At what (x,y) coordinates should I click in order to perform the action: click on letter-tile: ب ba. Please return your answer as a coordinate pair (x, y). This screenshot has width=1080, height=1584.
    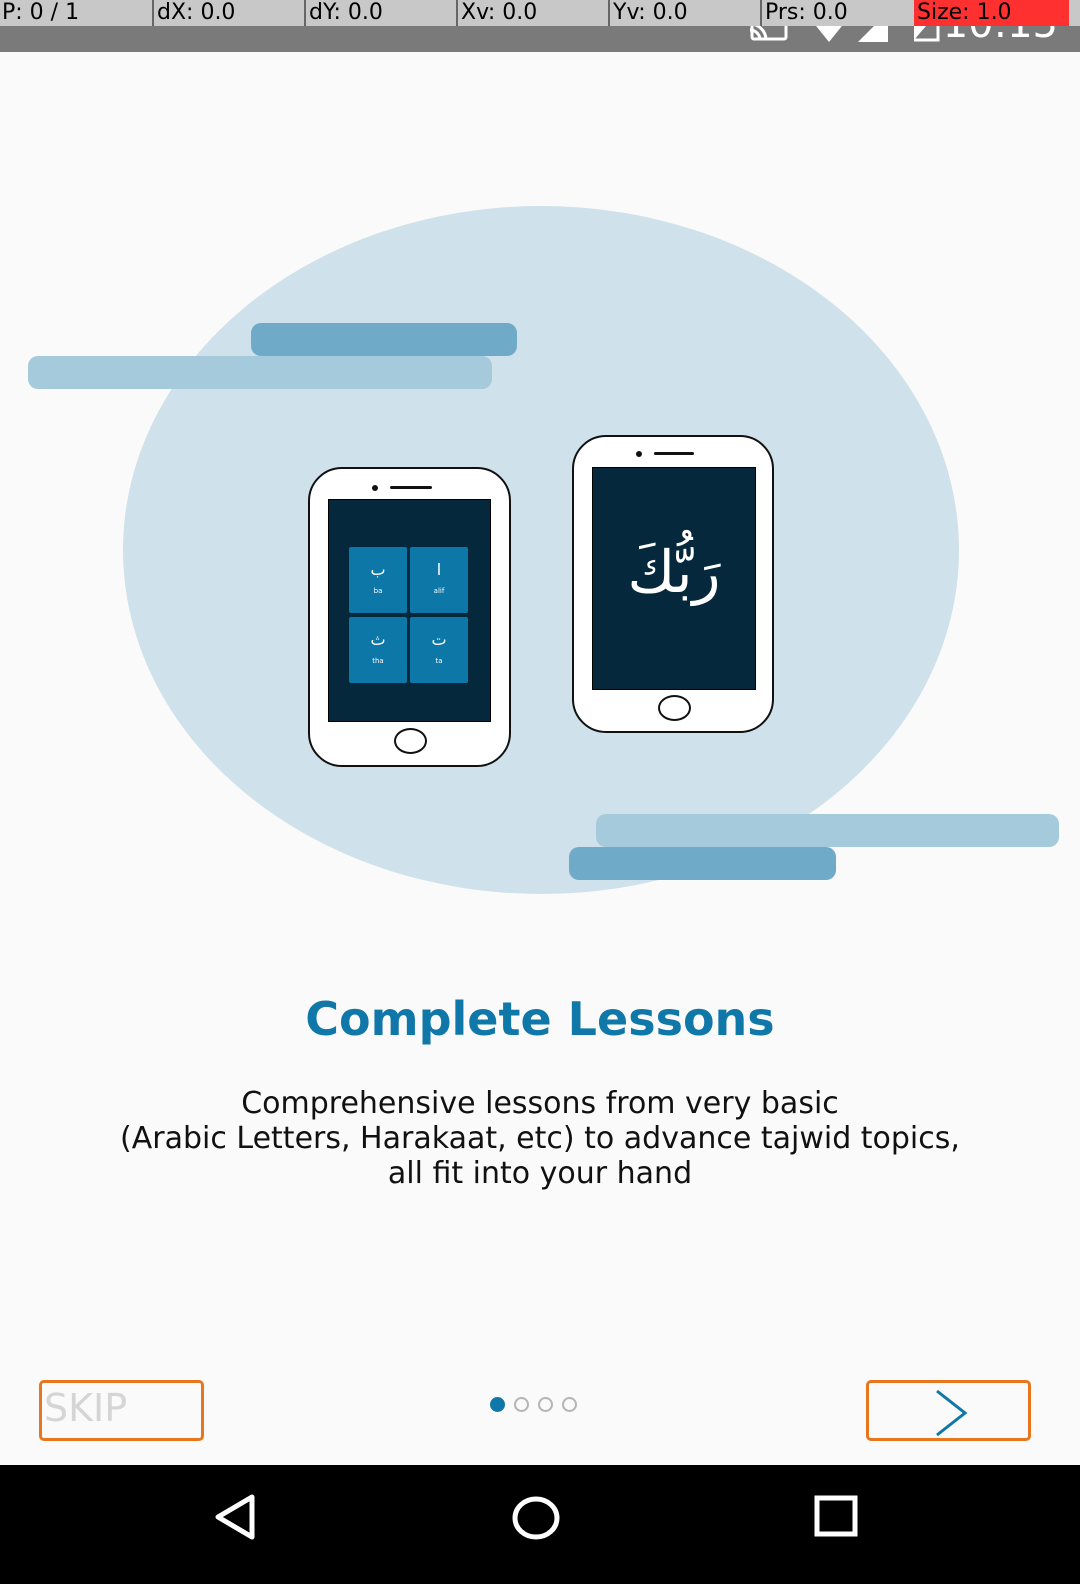
    Looking at the image, I should click on (378, 580).